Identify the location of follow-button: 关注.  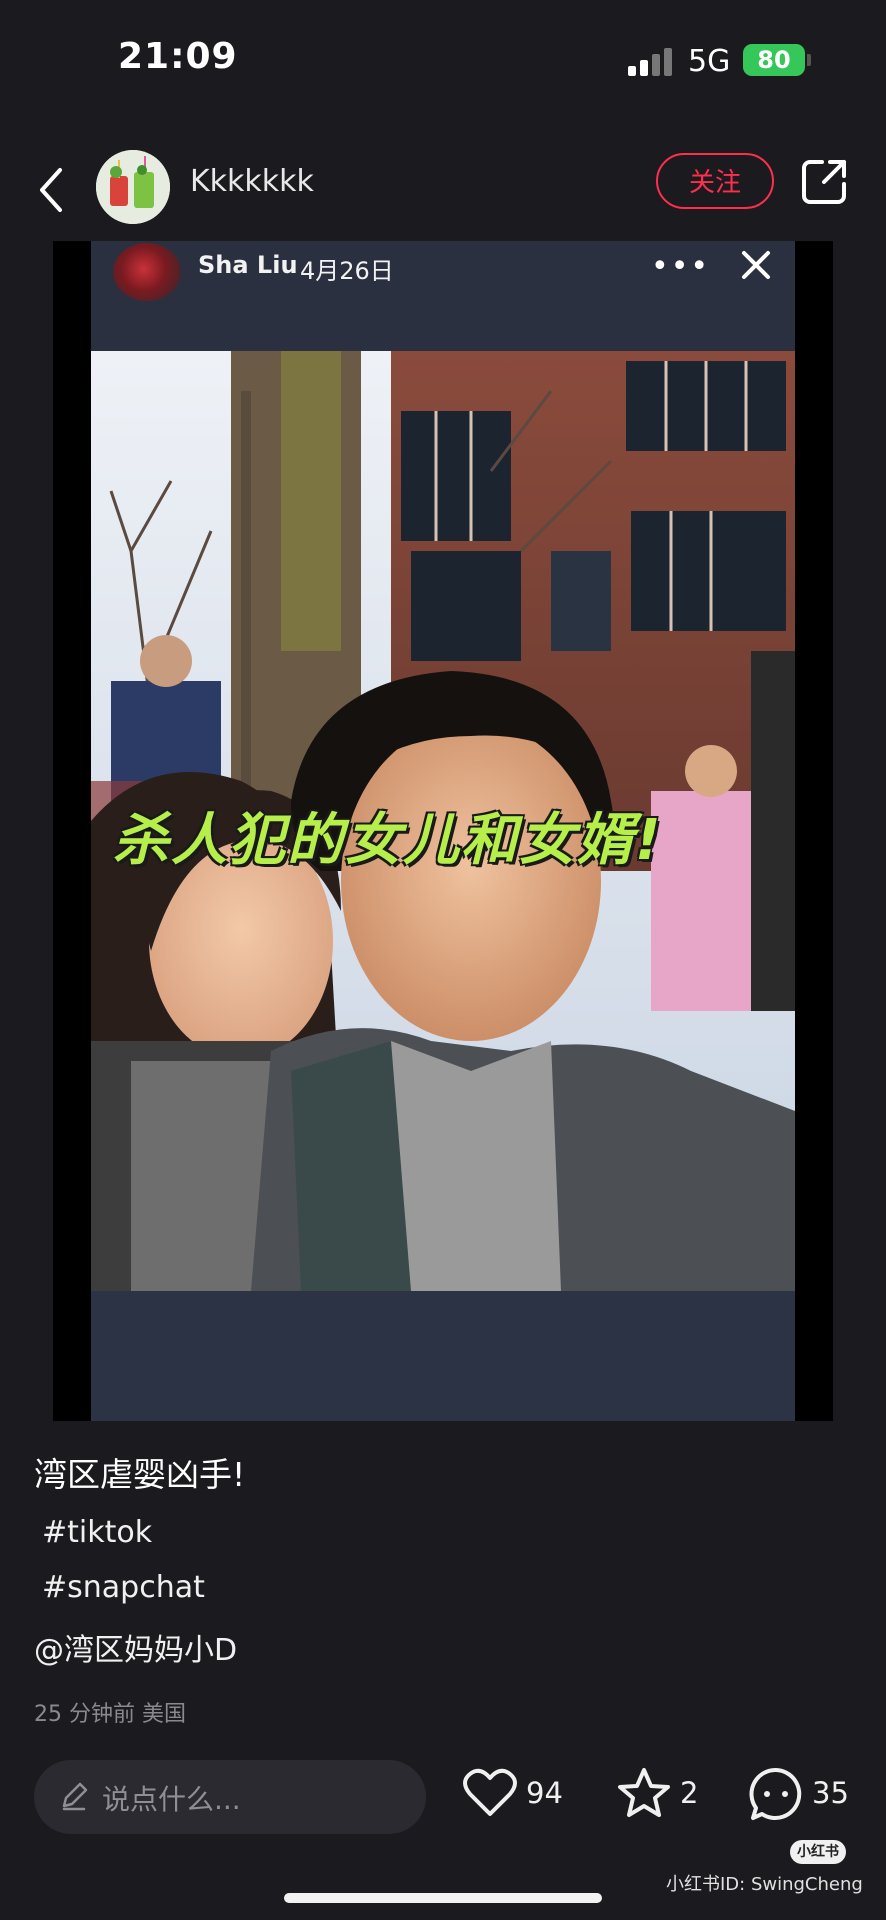
(715, 181).